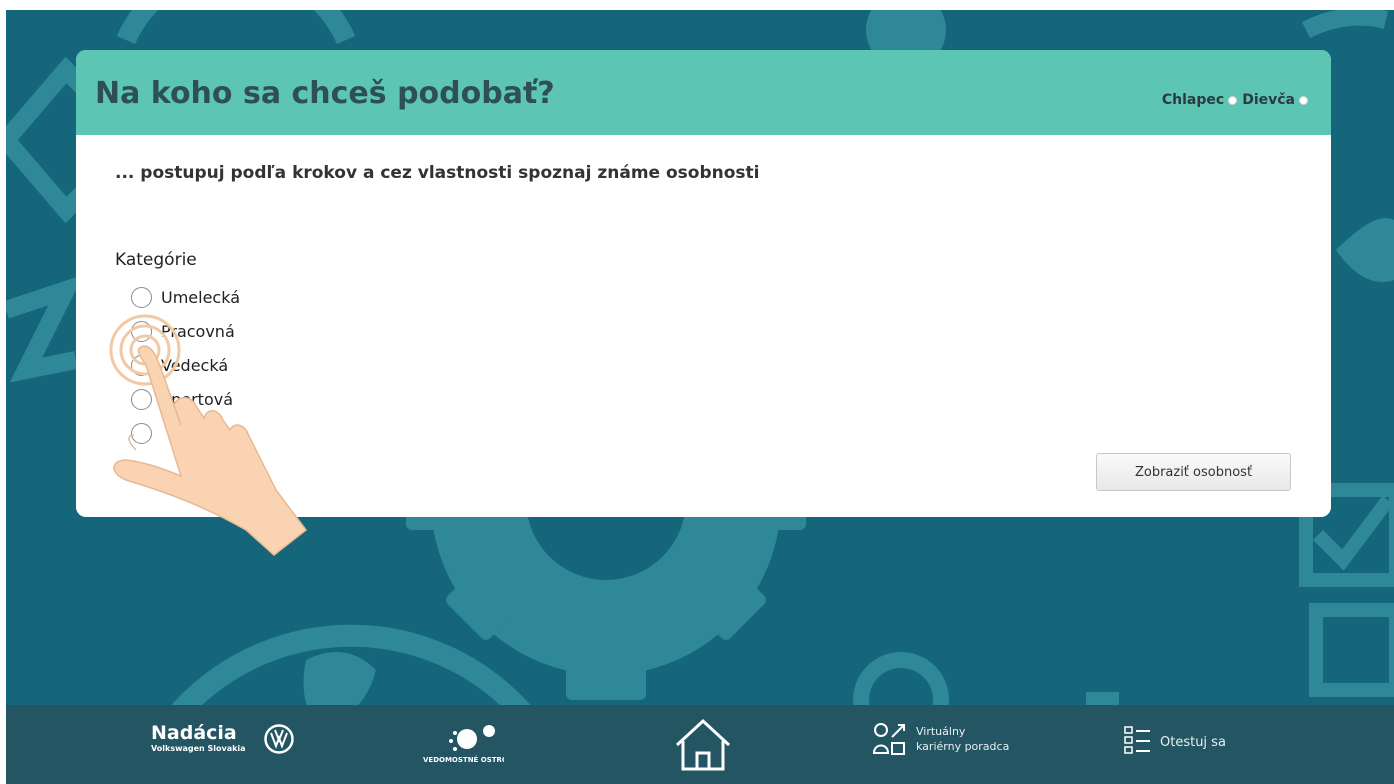 This screenshot has height=784, width=1394. Describe the element at coordinates (198, 331) in the screenshot. I see `category-label: Pracovná` at that location.